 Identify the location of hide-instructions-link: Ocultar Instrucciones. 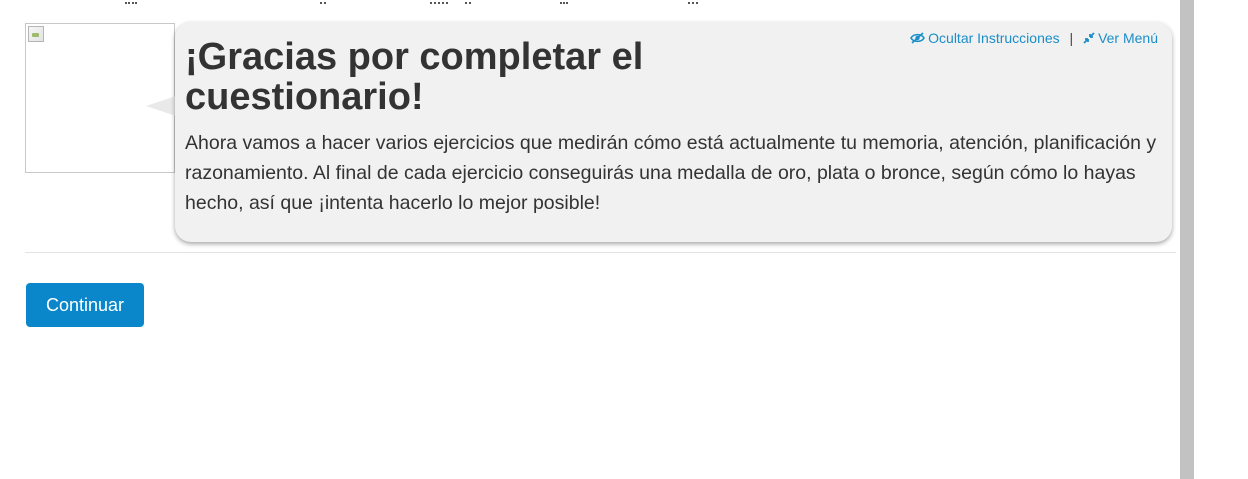
(986, 38).